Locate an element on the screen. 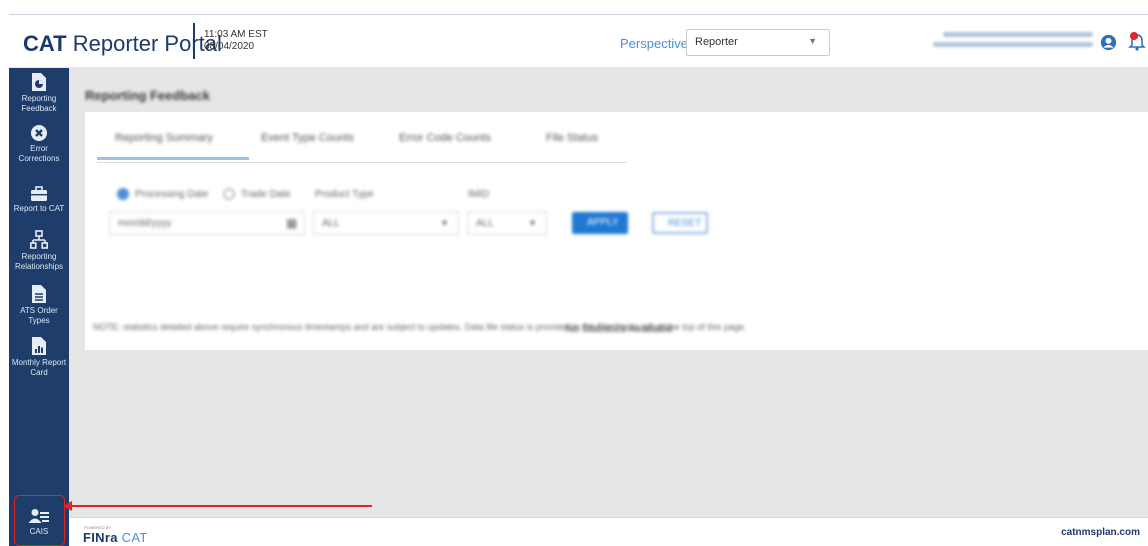  annotation-highlight-box is located at coordinates (39, 520).